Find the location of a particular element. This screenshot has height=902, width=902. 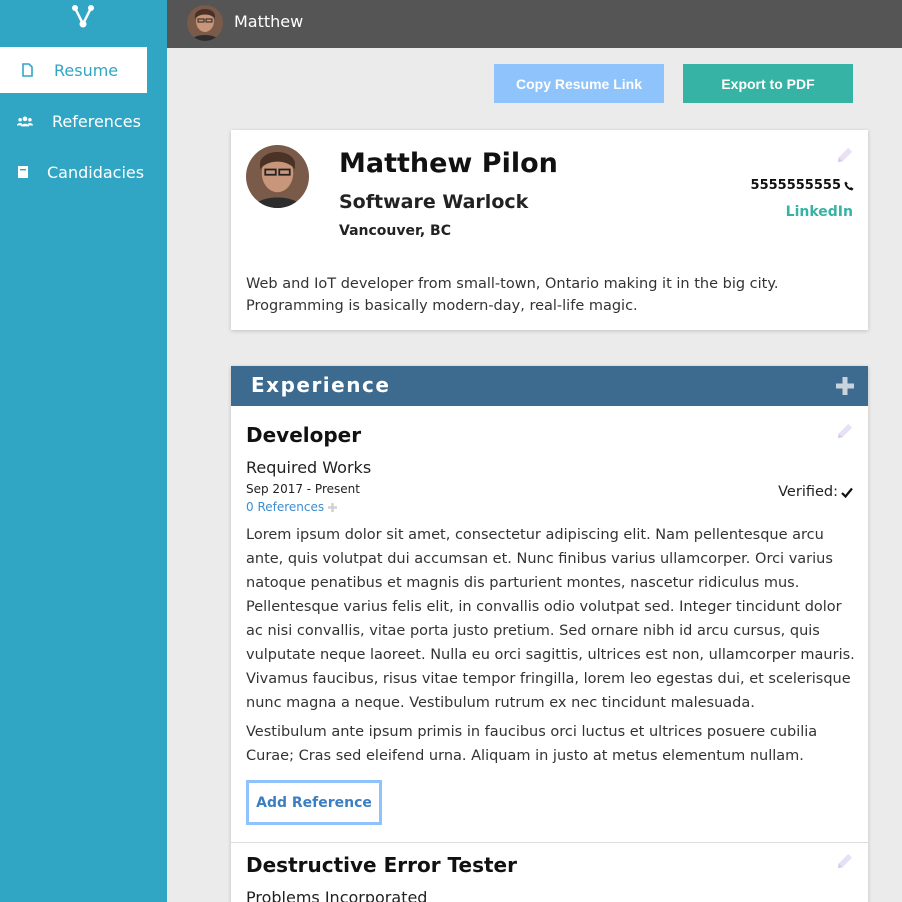

file-icon is located at coordinates (23, 172).